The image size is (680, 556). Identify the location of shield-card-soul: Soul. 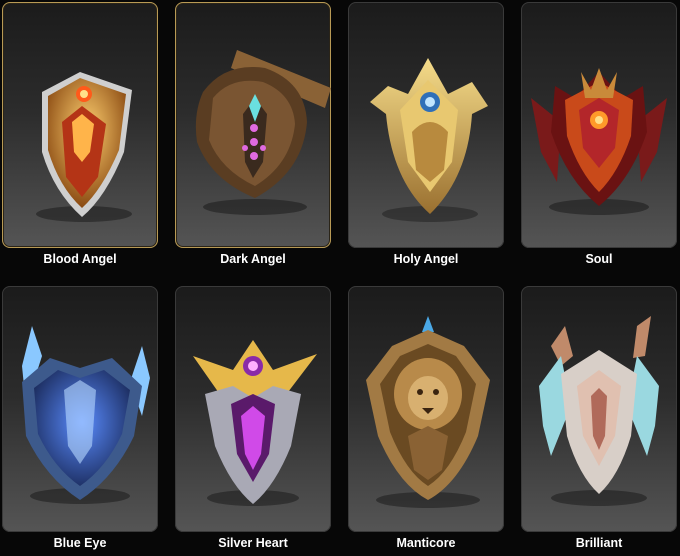
(599, 135).